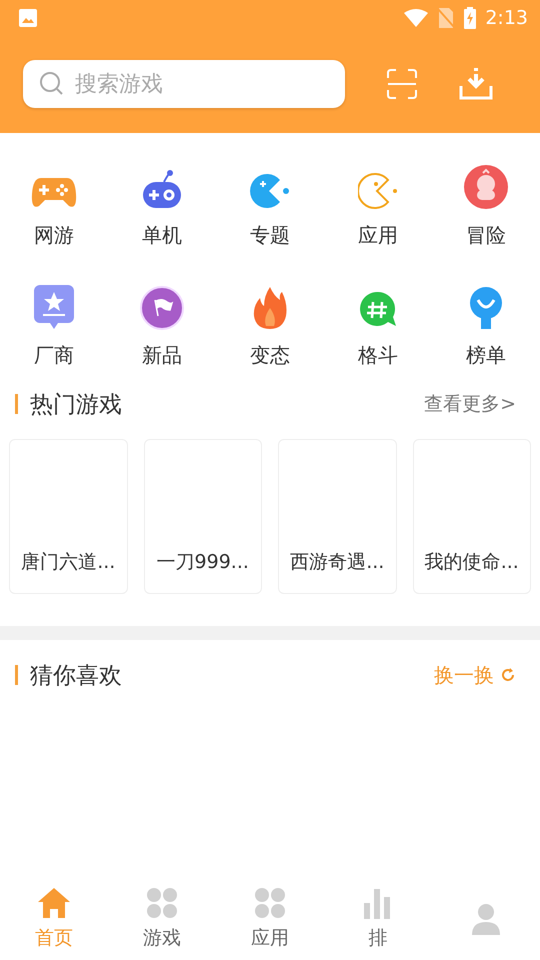 This screenshot has width=540, height=960. I want to click on home-icon, so click(54, 903).